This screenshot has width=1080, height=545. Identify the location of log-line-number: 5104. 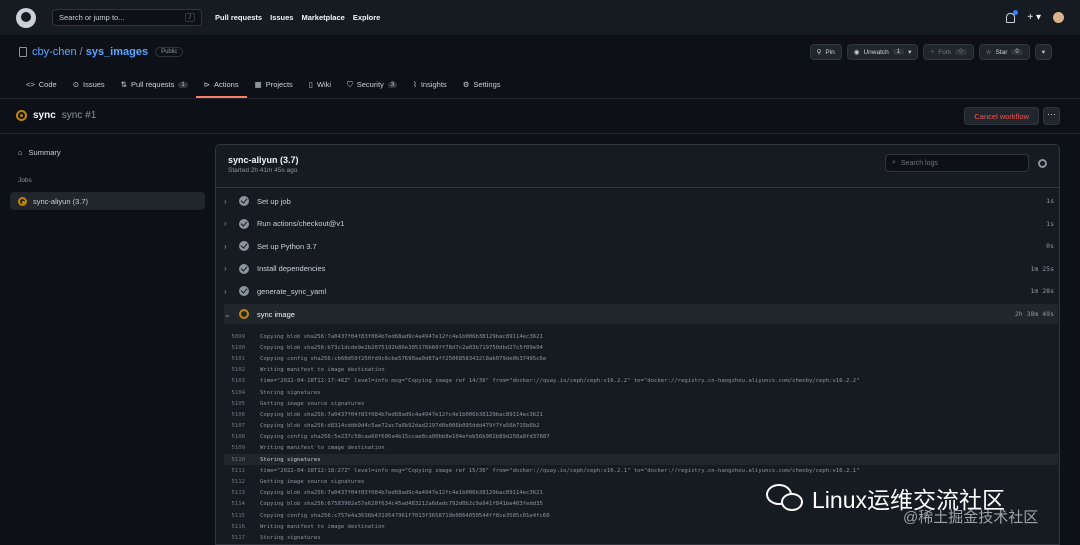
(242, 393).